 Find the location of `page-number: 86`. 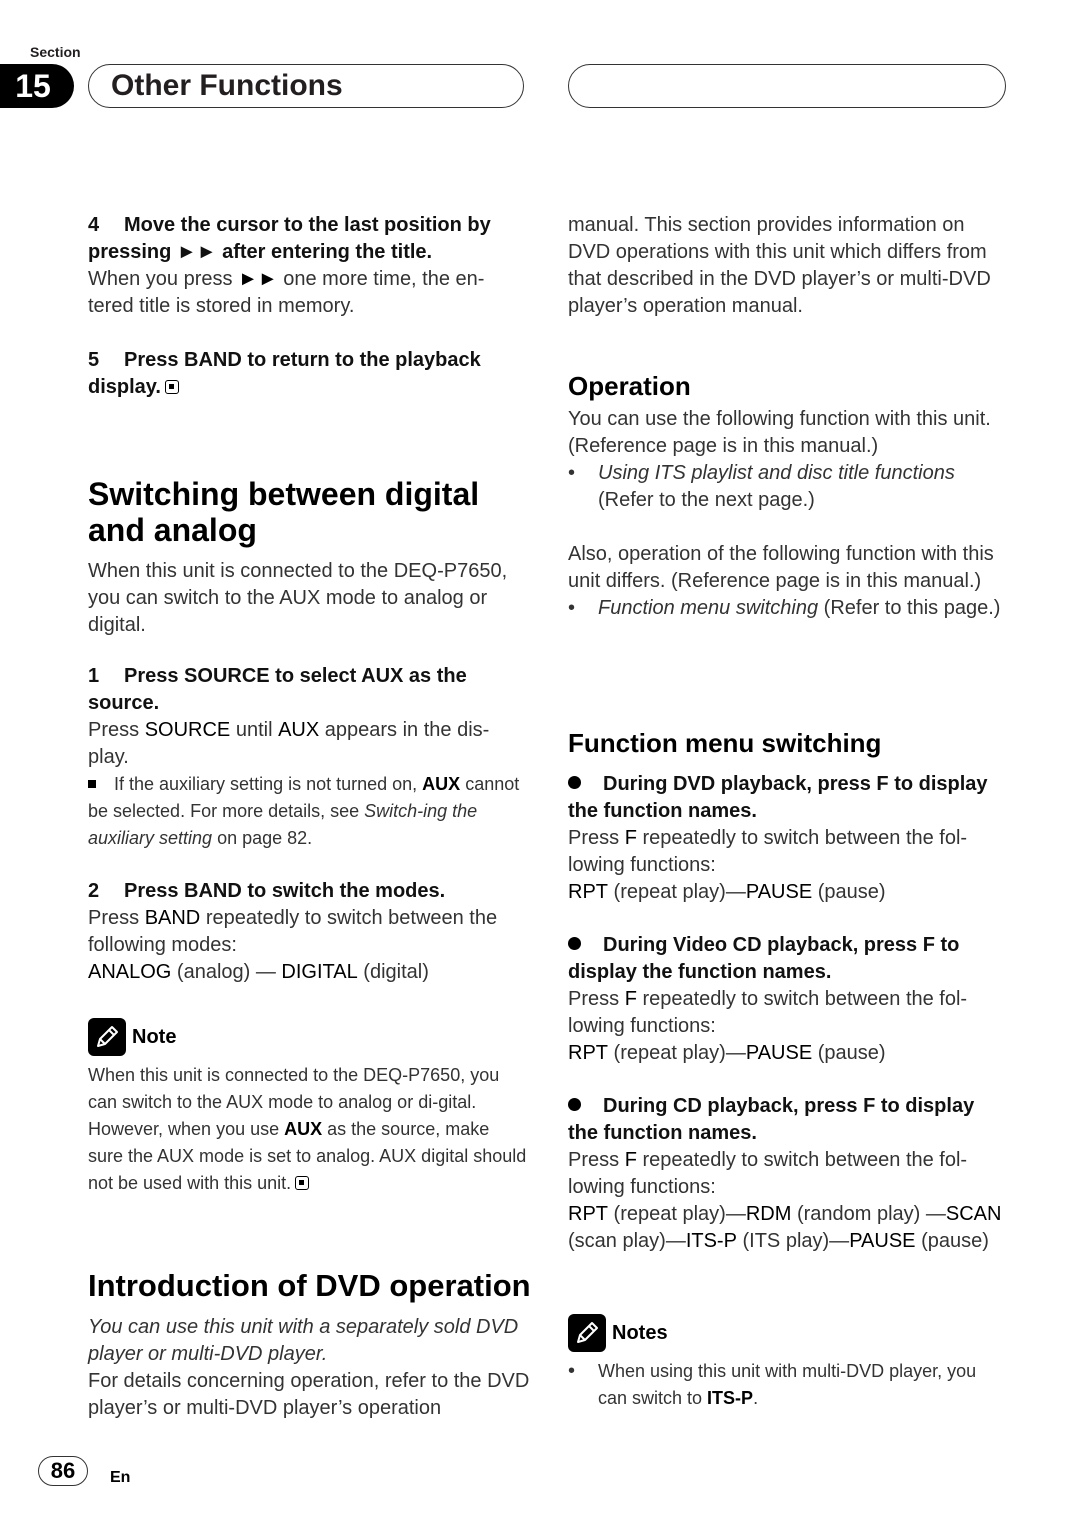

page-number: 86 is located at coordinates (63, 1471).